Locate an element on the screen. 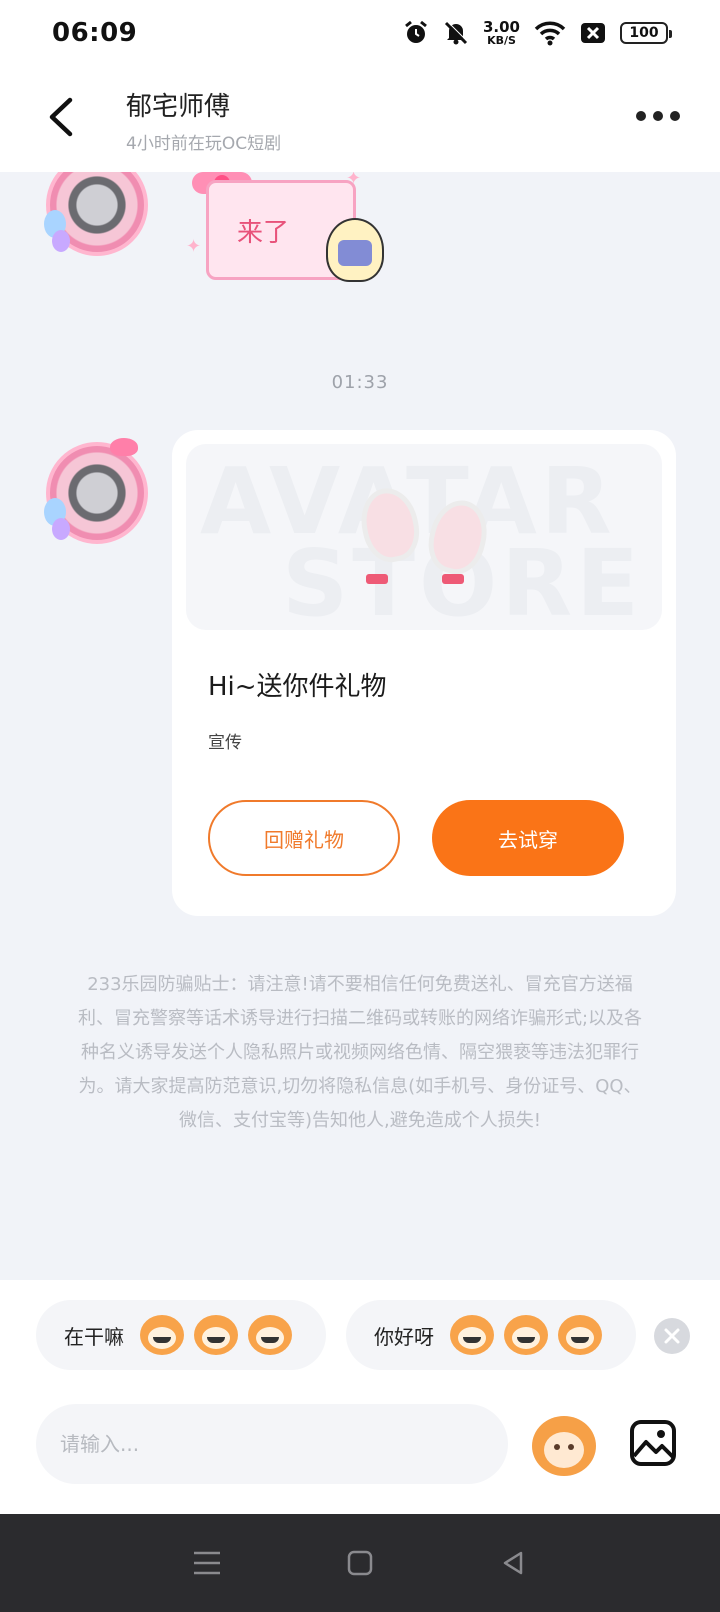 The height and width of the screenshot is (1612, 720). quick-reply-label: 你好呀 is located at coordinates (404, 1336).